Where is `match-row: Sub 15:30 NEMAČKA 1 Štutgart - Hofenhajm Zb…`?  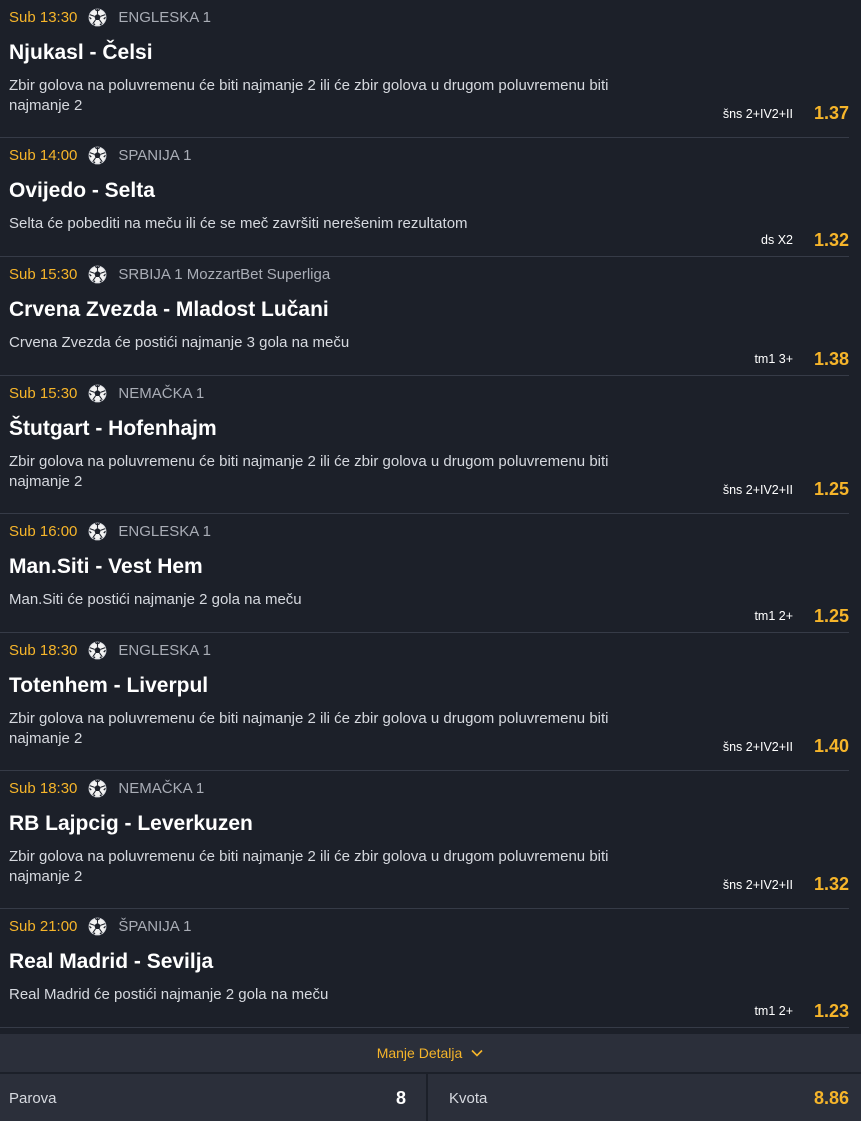 match-row: Sub 15:30 NEMAČKA 1 Štutgart - Hofenhajm Zb… is located at coordinates (424, 445).